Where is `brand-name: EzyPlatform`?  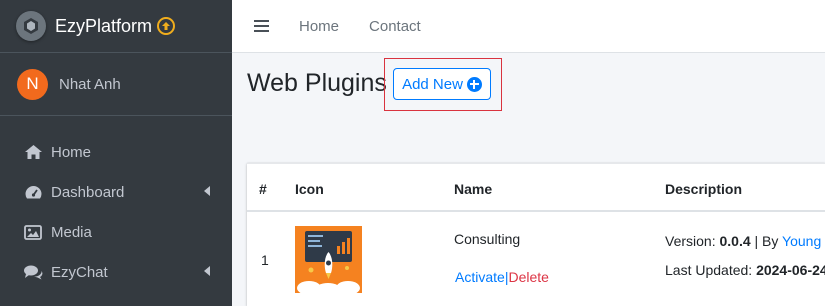
brand-name: EzyPlatform is located at coordinates (104, 25).